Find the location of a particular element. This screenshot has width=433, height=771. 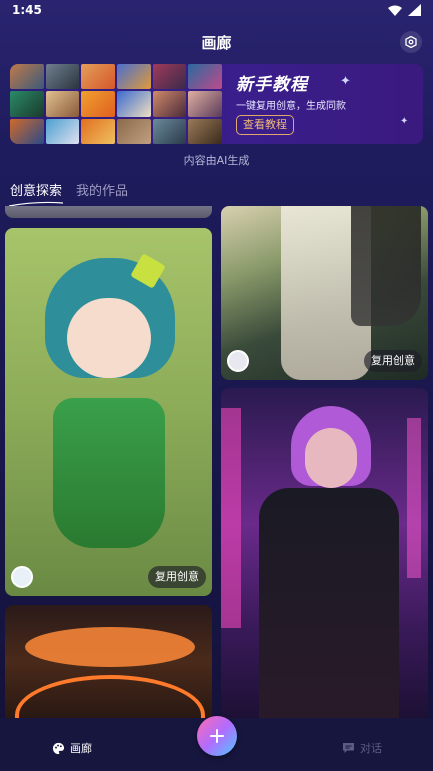

nav-chat-label: 对话 is located at coordinates (371, 748).